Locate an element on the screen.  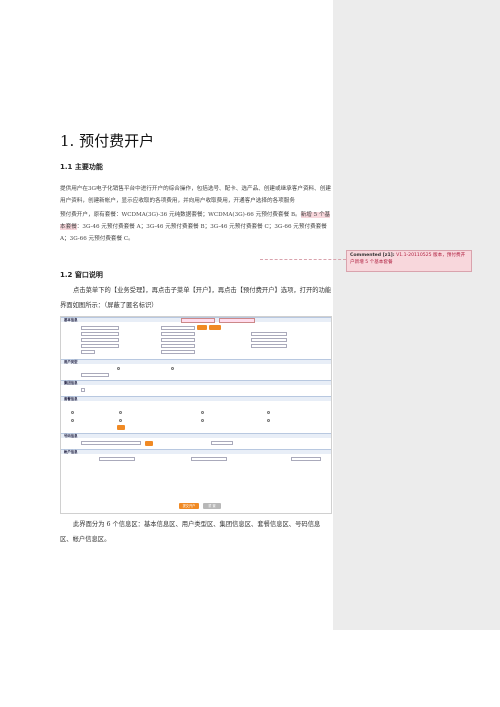
screenshot-section-number: 号码信息 is located at coordinates (196, 435).